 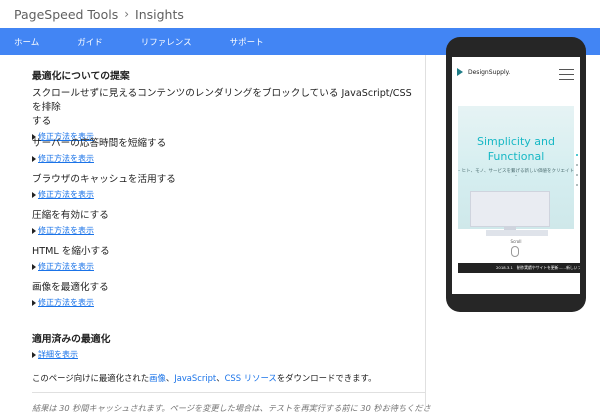 What do you see at coordinates (104, 179) in the screenshot?
I see `rule-title: ブラウザのキャッシュを活用する` at bounding box center [104, 179].